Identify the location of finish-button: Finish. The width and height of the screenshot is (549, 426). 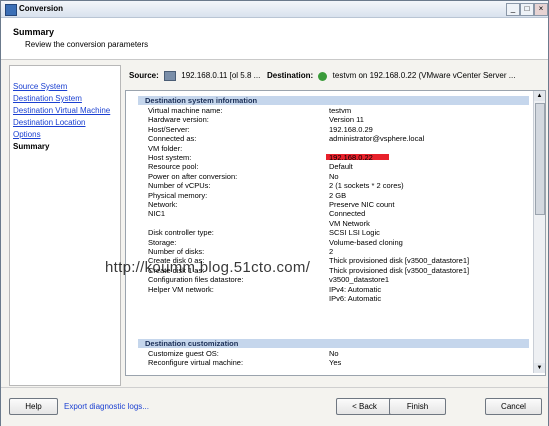
(417, 406).